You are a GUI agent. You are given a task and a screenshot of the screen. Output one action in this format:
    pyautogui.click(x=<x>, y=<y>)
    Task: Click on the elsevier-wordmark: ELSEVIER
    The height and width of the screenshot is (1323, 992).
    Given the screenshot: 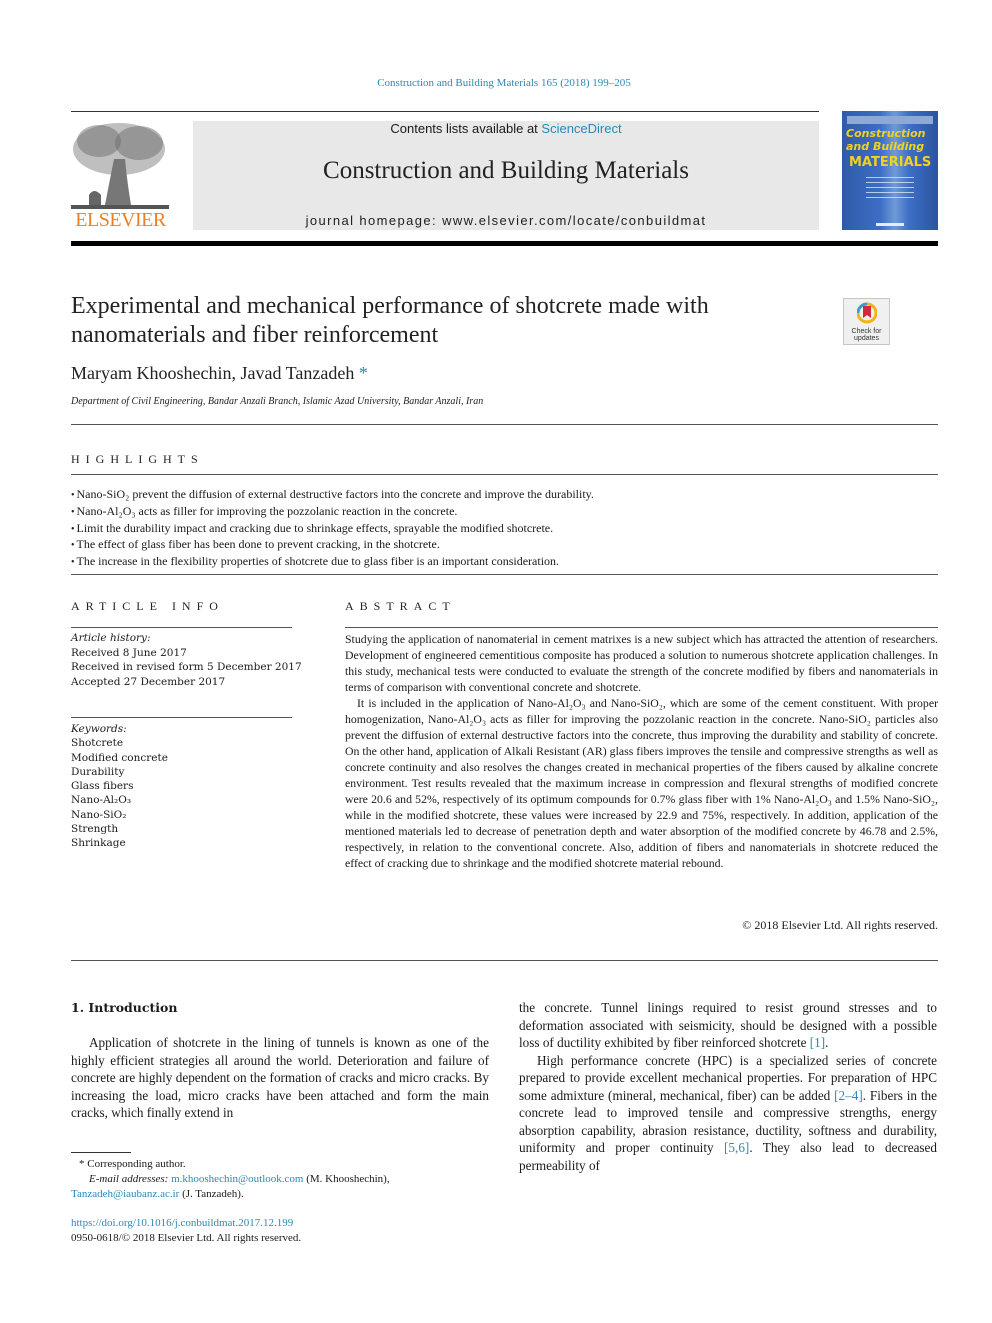 What is the action you would take?
    pyautogui.click(x=120, y=220)
    